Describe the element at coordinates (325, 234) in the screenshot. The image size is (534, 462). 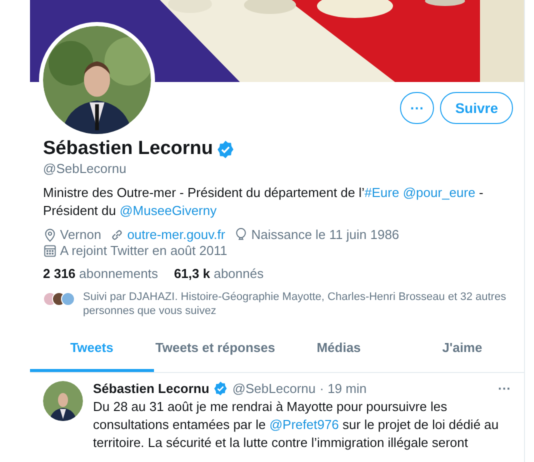
I see `meta-text: Naissance le 11 juin 1986` at that location.